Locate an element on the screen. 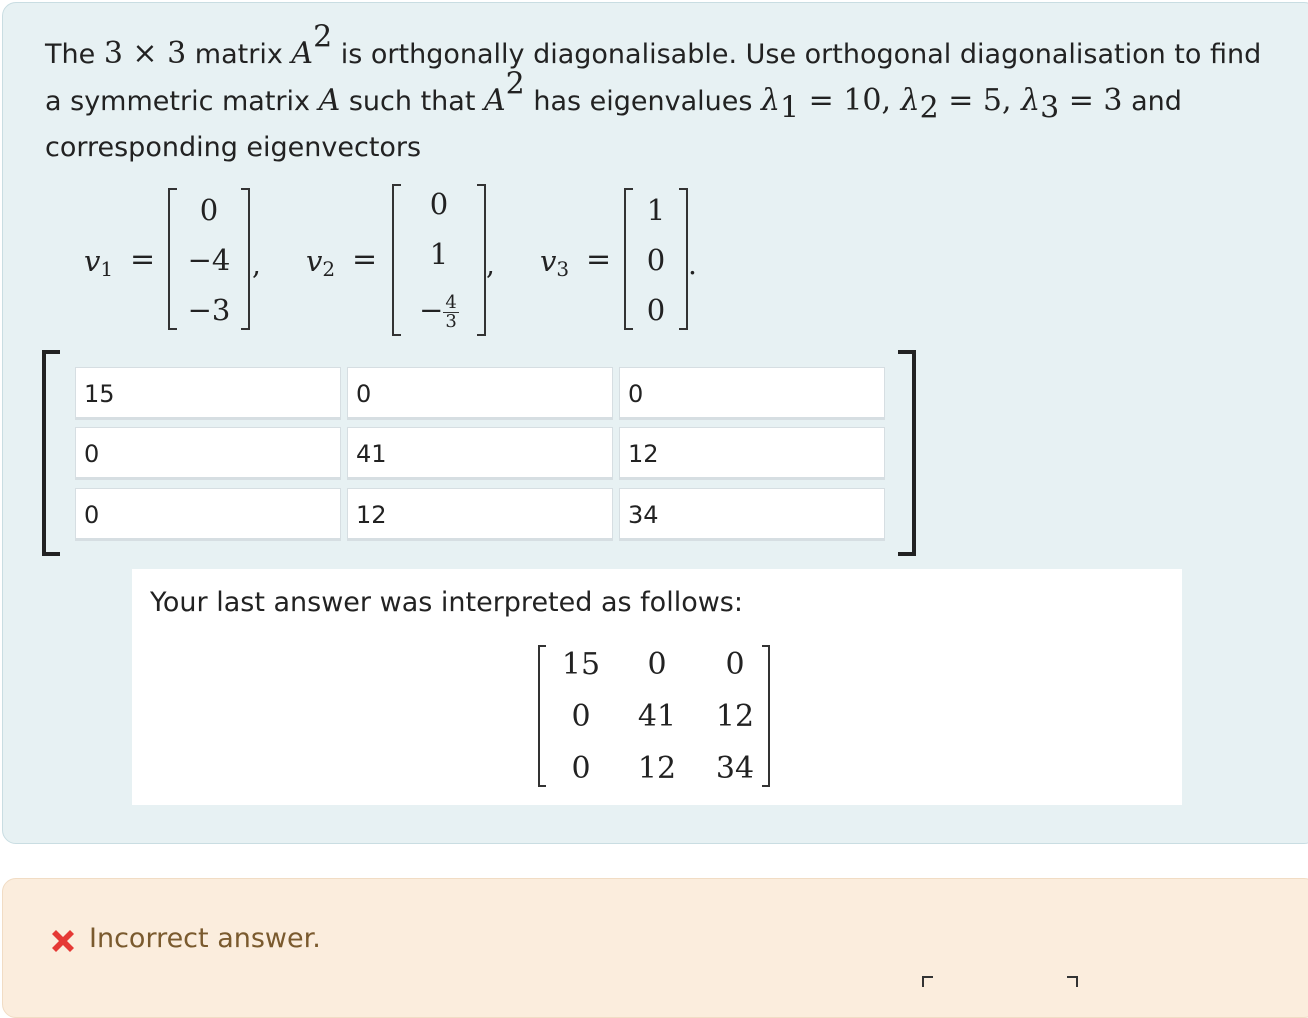 This screenshot has height=1018, width=1308. matrix-left-bracket is located at coordinates (51, 453).